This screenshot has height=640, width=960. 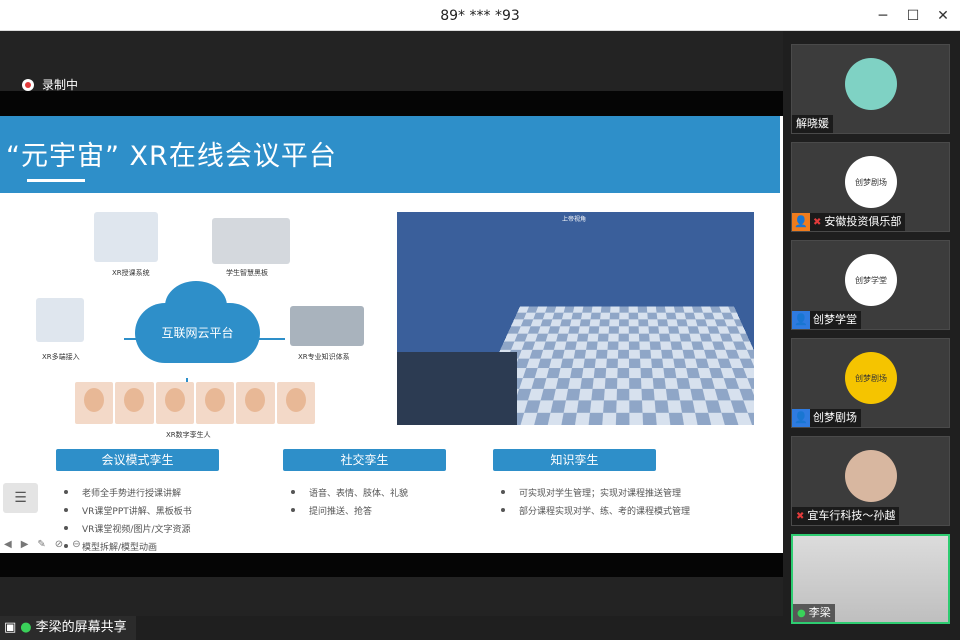 I want to click on participant-tile: 创梦学堂 👤 创梦学堂, so click(x=870, y=285).